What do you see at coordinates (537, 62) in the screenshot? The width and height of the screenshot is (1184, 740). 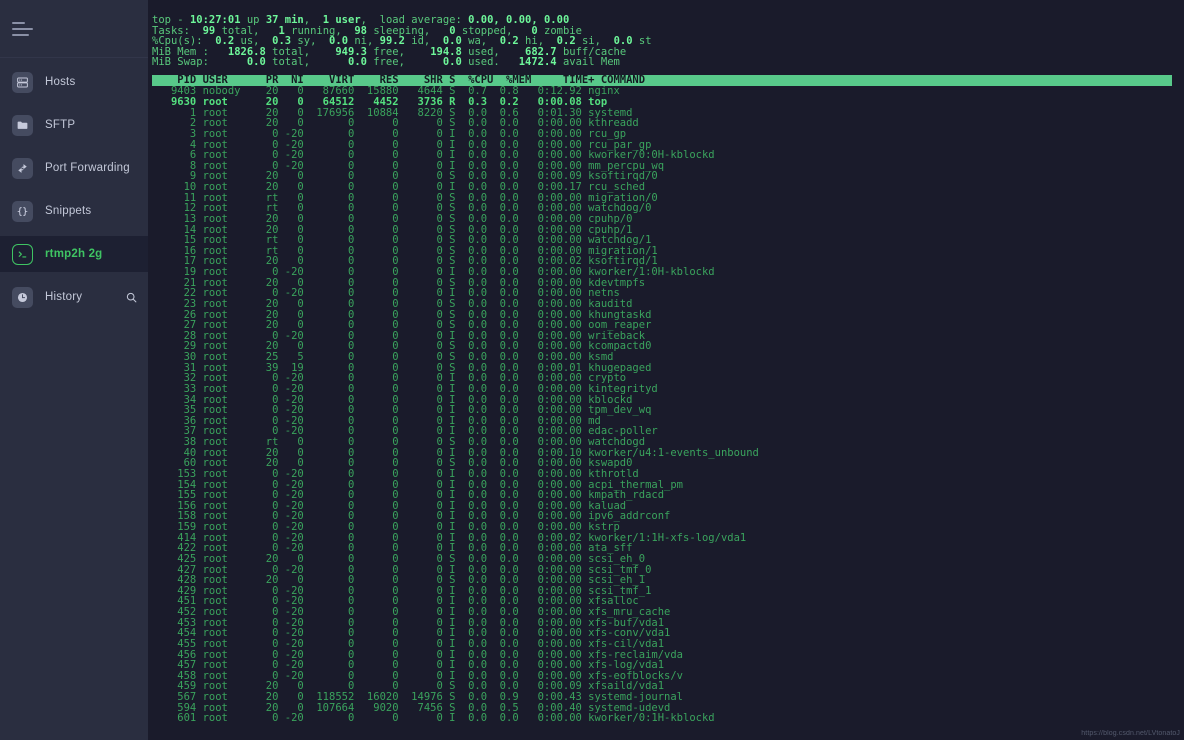 I see `swap-avail-mem: 1472.4` at bounding box center [537, 62].